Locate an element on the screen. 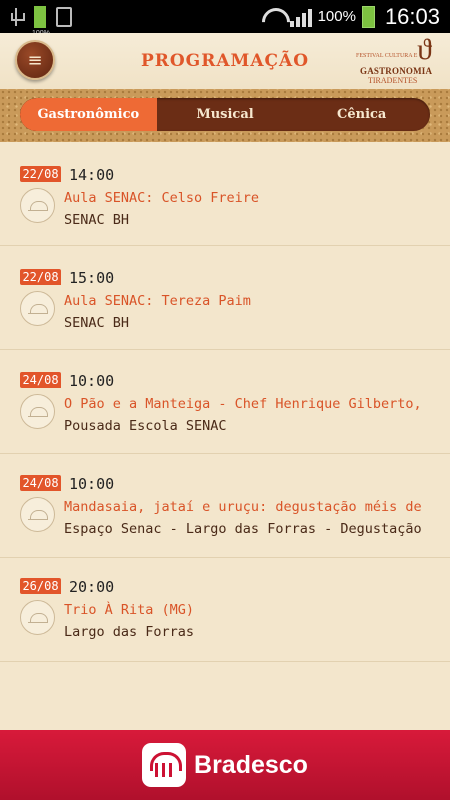 Image resolution: width=450 pixels, height=800 pixels. usb-icon is located at coordinates (16, 17).